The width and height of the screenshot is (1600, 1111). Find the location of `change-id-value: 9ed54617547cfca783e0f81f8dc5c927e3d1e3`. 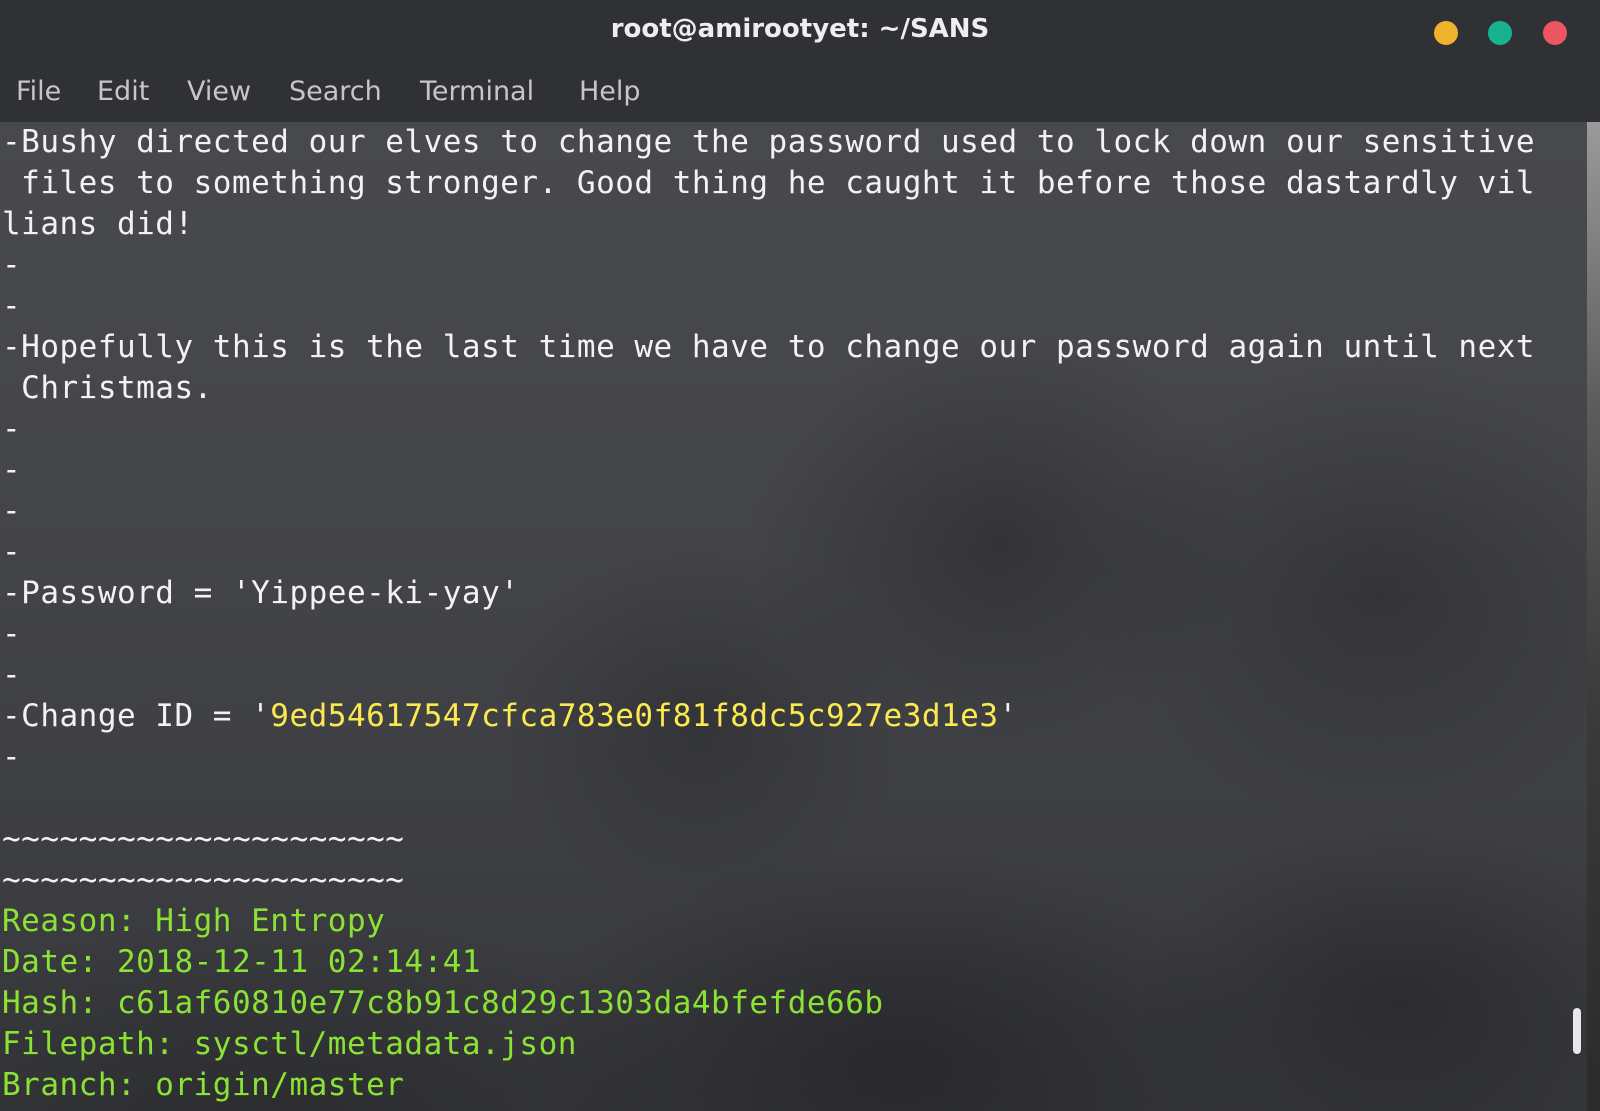

change-id-value: 9ed54617547cfca783e0f81f8dc5c927e3d1e3 is located at coordinates (634, 716).